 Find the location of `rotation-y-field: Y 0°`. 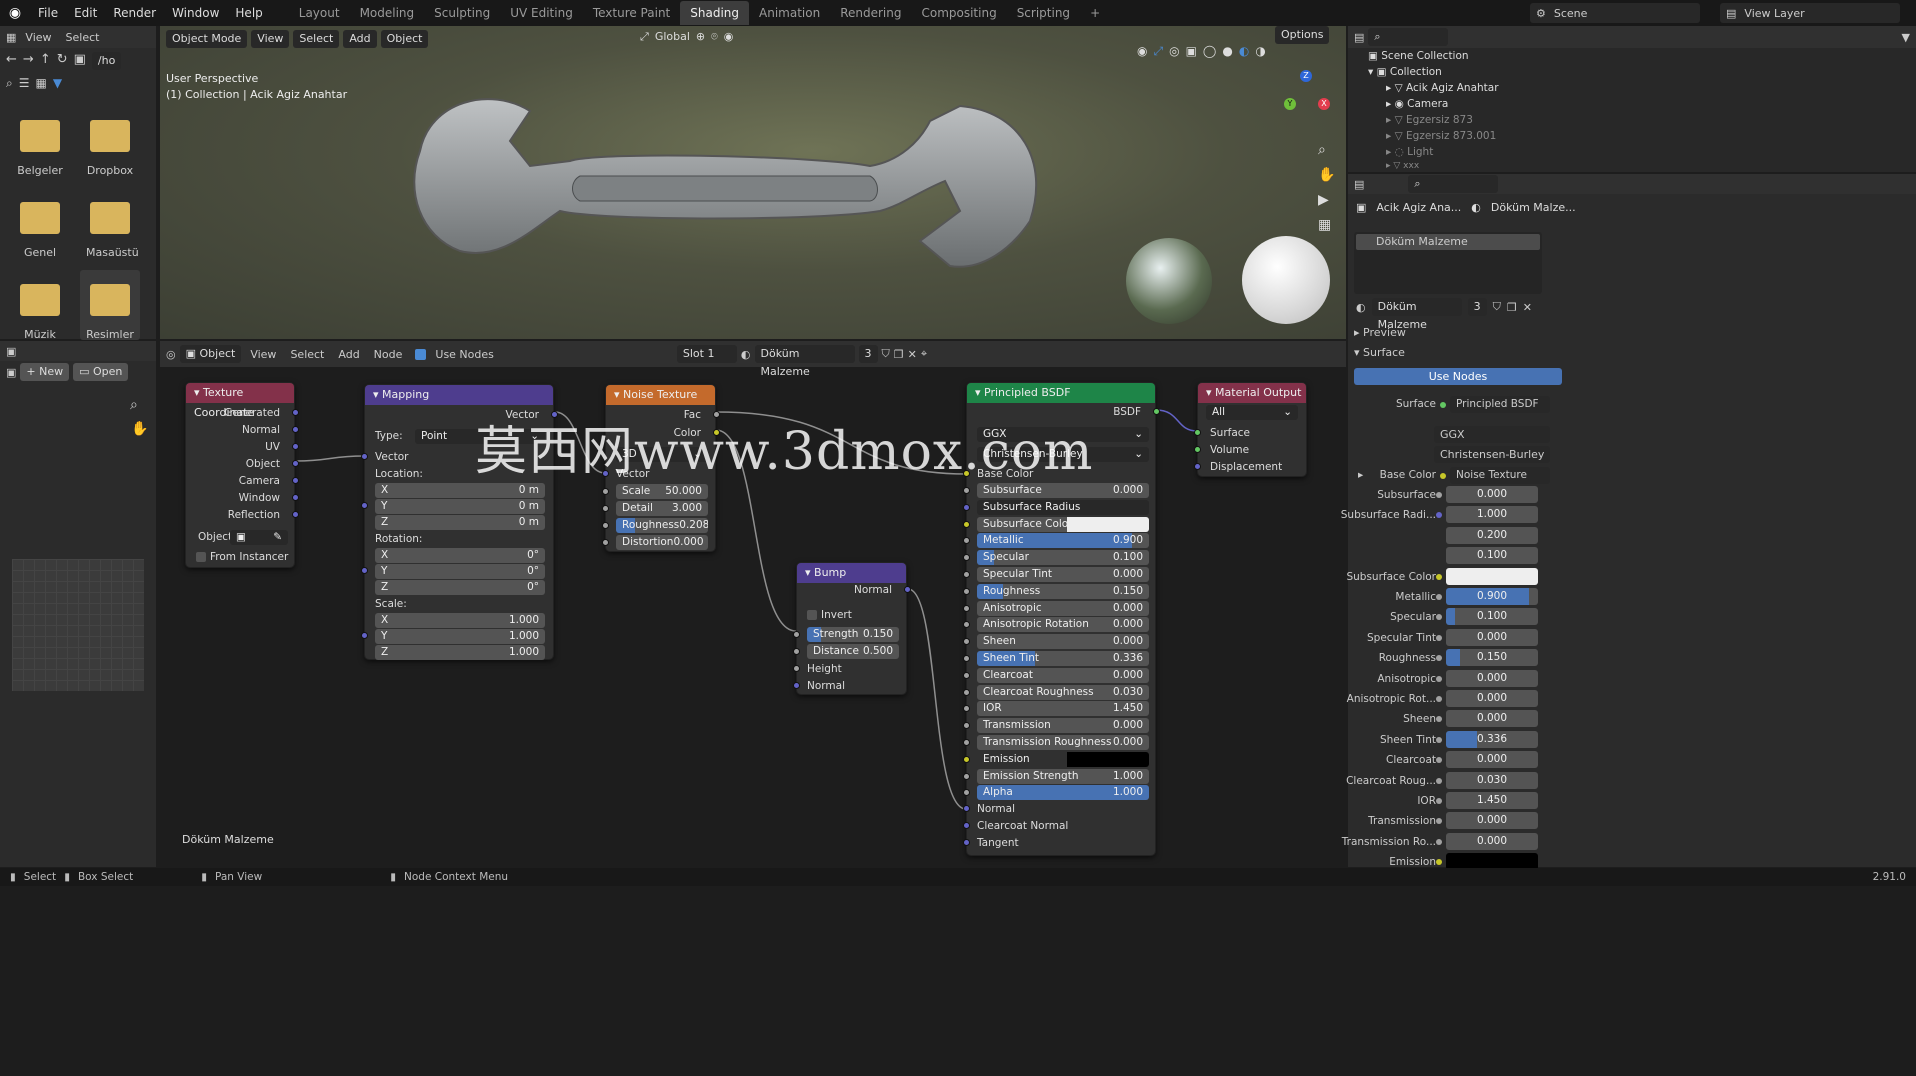

rotation-y-field: Y 0° is located at coordinates (460, 571).